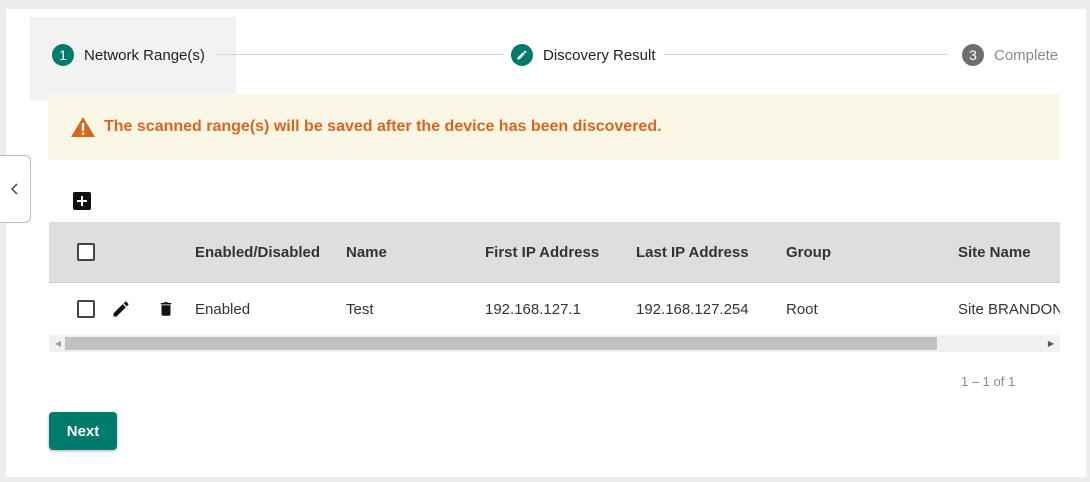 The height and width of the screenshot is (482, 1090). I want to click on scroll-right-arrow-icon: ▶, so click(1051, 343).